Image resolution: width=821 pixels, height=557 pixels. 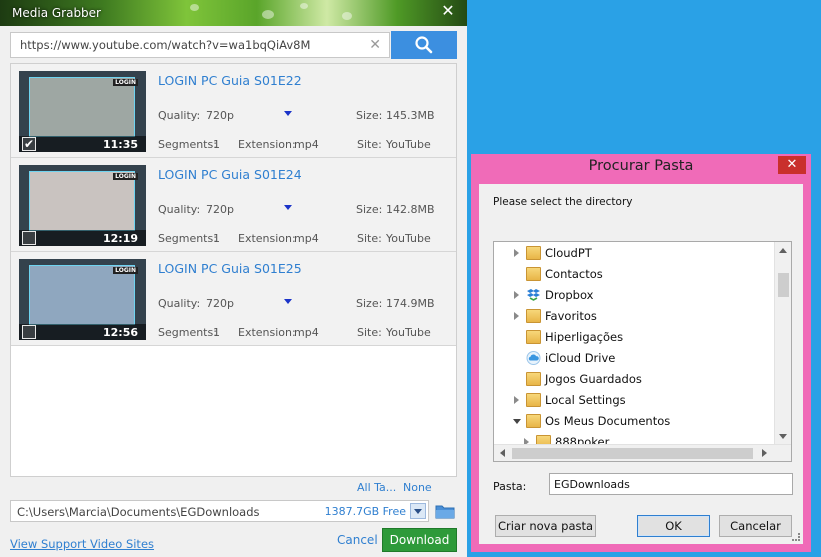 I want to click on browse-folder-icon, so click(x=445, y=511).